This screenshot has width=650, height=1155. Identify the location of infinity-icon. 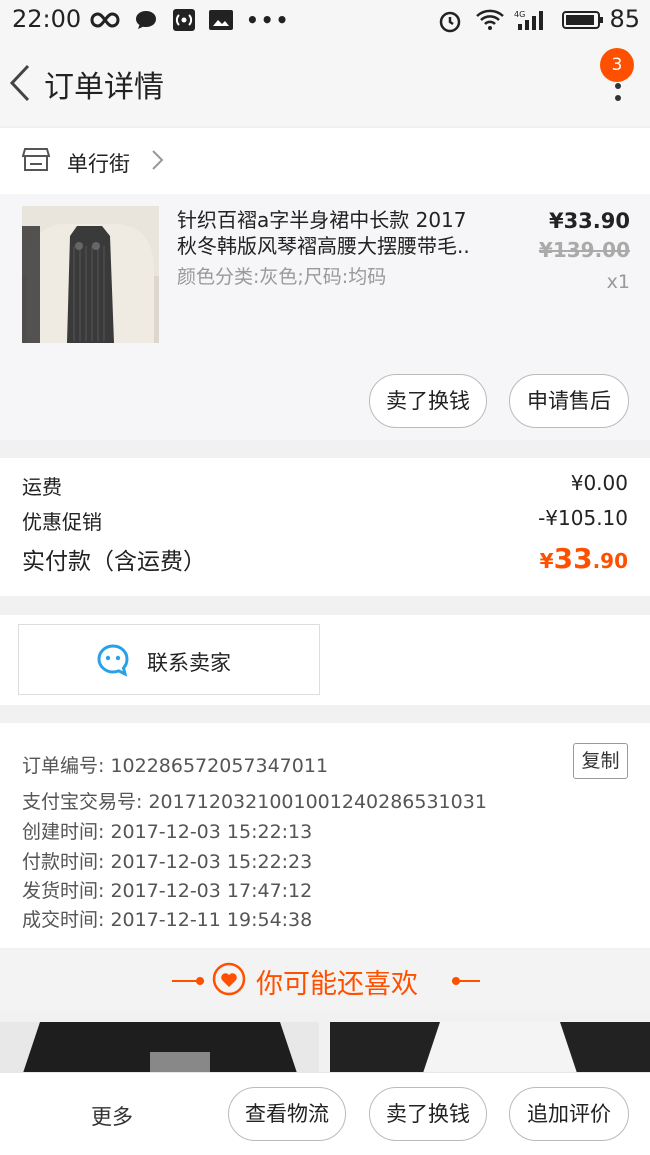
(105, 20).